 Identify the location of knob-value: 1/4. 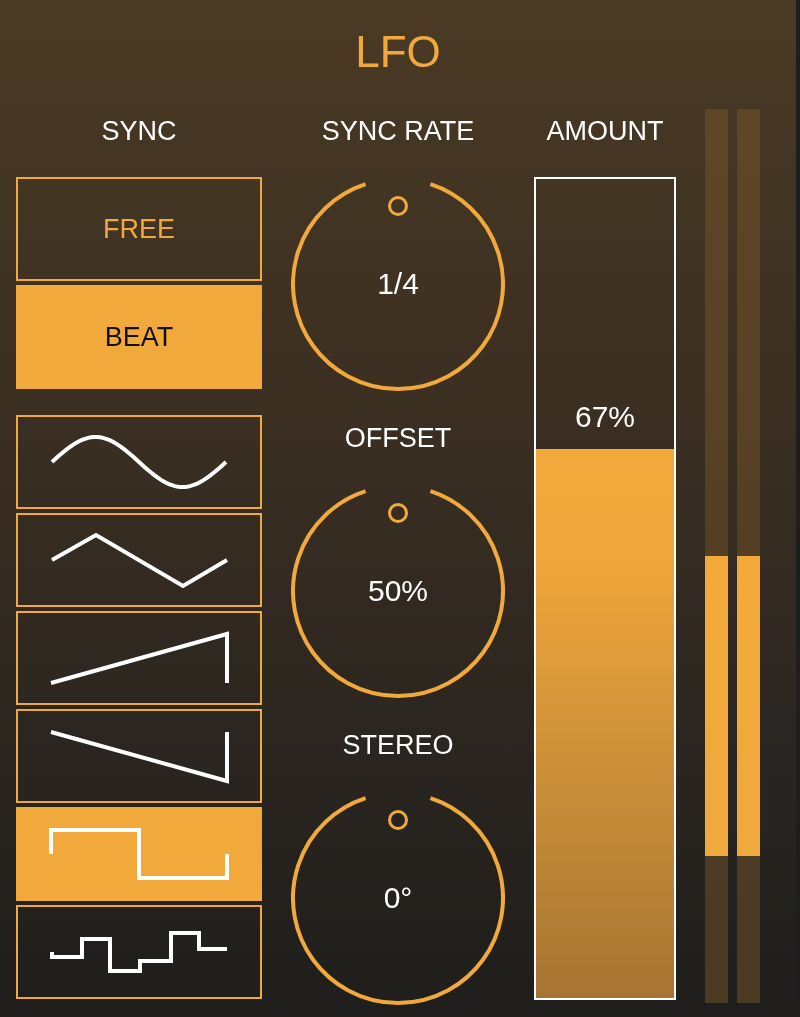
(398, 284).